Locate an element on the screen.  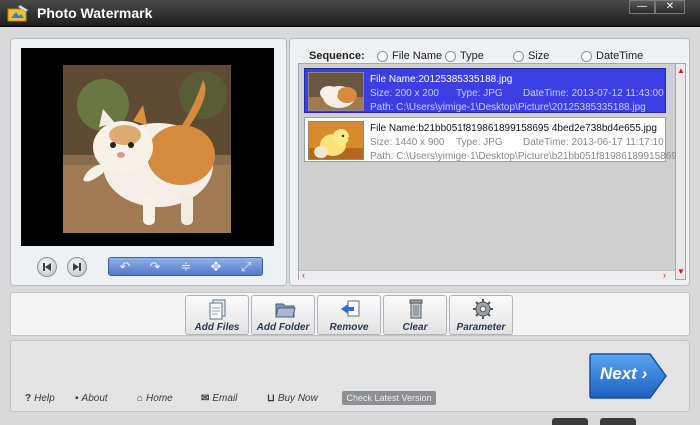
next-image-button is located at coordinates (77, 267).